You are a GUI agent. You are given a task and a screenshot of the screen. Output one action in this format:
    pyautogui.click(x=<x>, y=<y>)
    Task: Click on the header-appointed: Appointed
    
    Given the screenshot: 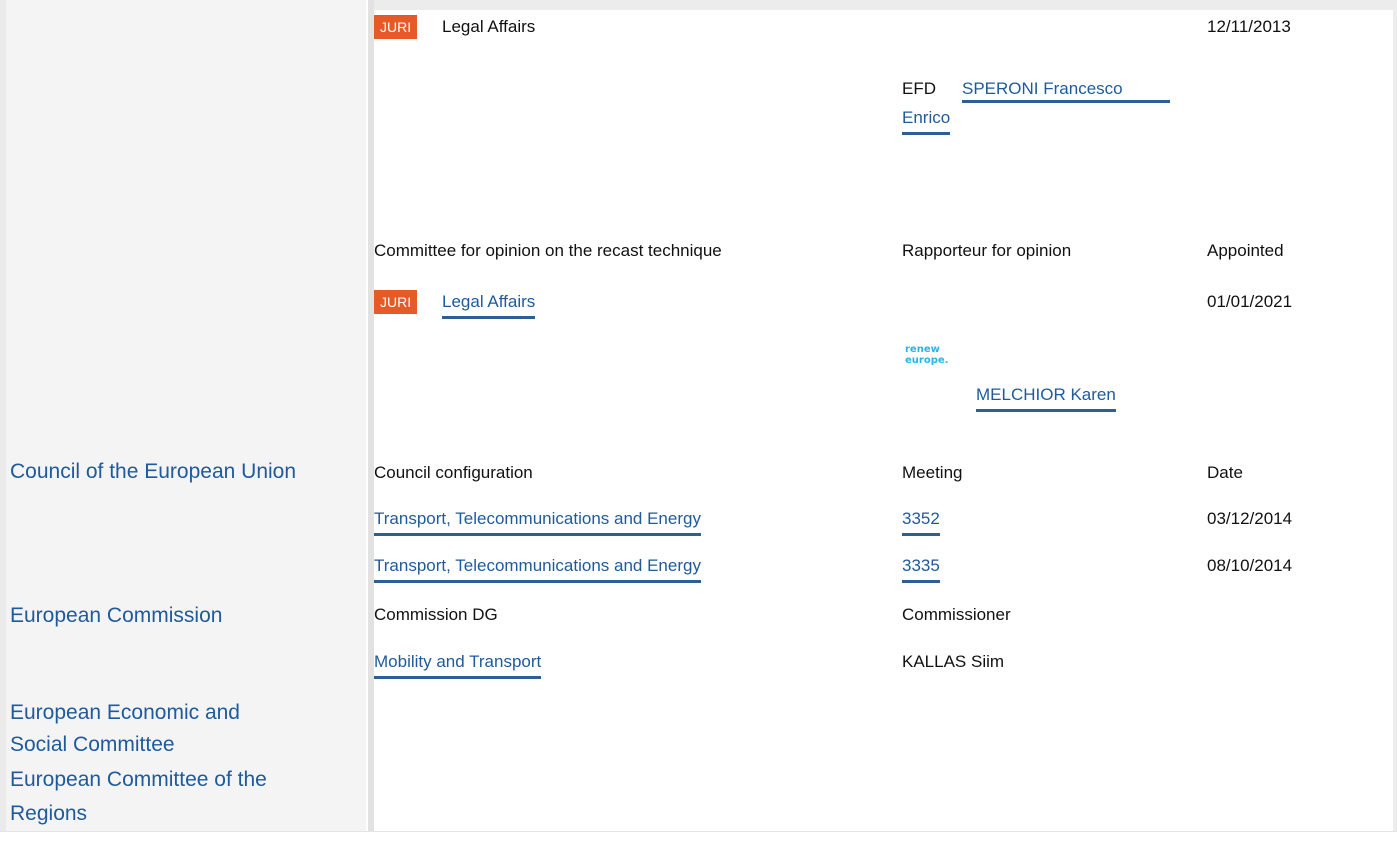 What is the action you would take?
    pyautogui.click(x=1245, y=250)
    